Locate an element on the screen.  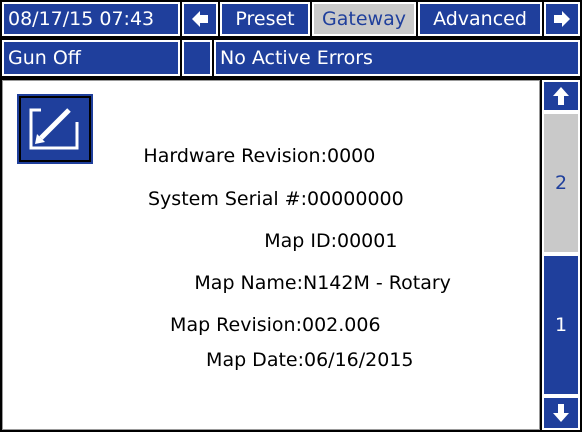
datetime-display: 08/17/15 07:43 is located at coordinates (91, 19).